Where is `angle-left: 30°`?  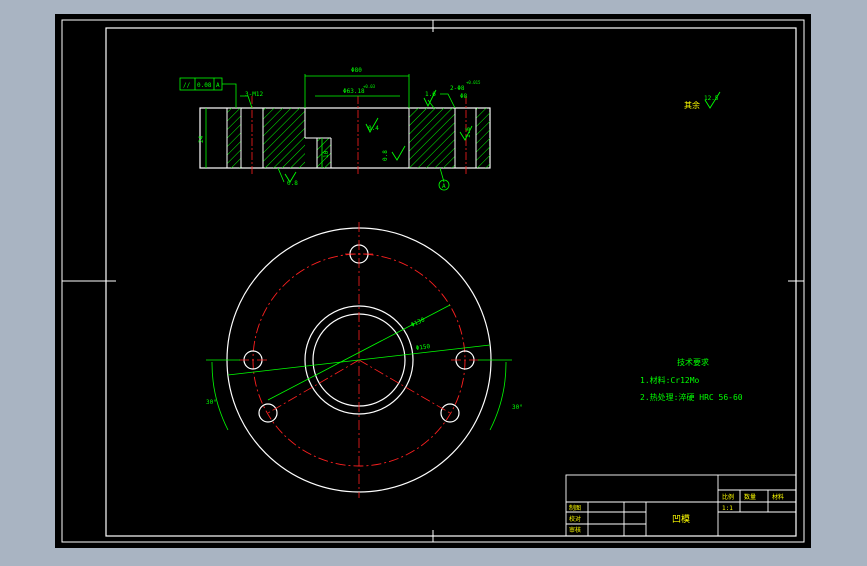
angle-left: 30° is located at coordinates (211, 402).